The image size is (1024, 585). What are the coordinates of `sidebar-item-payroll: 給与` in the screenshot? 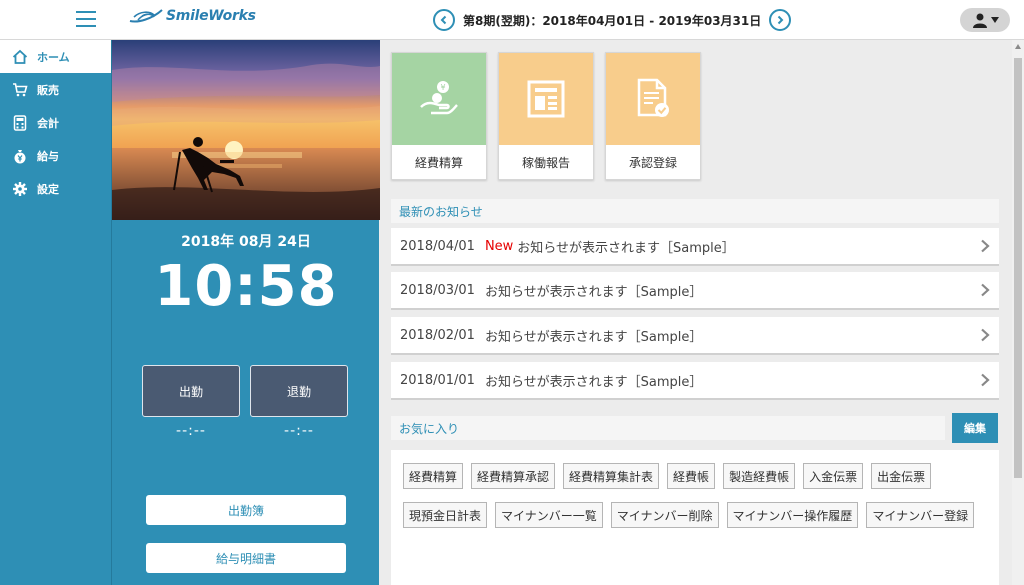 It's located at (55, 155).